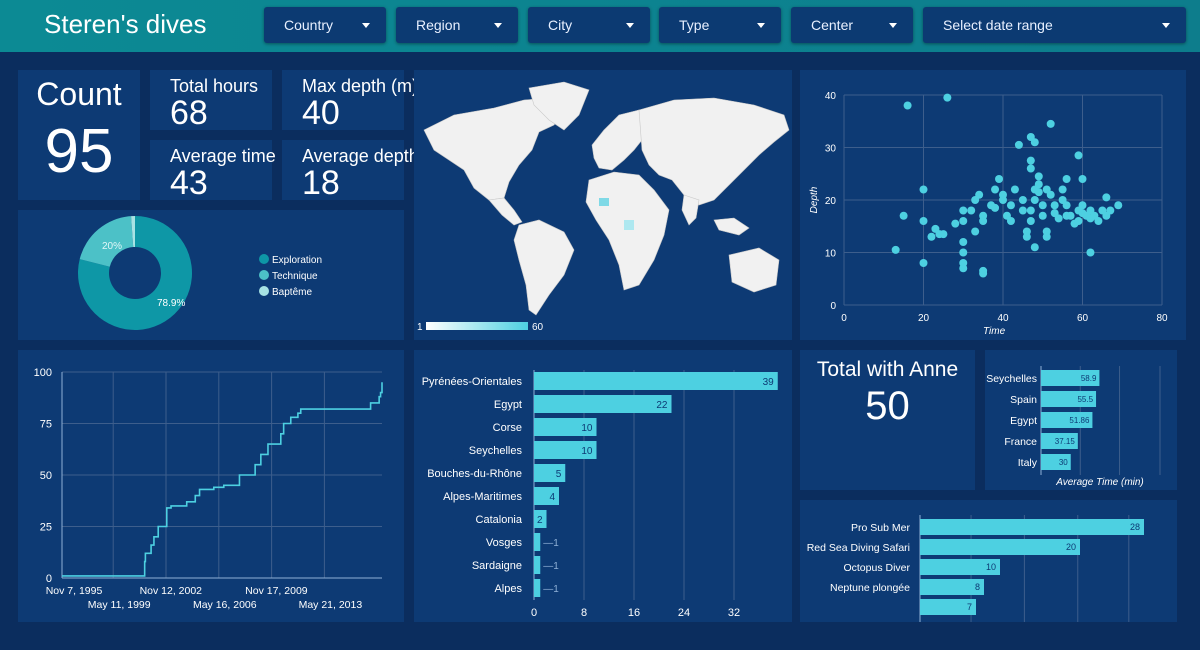 The image size is (1200, 650). I want to click on map-color-legend, so click(477, 326).